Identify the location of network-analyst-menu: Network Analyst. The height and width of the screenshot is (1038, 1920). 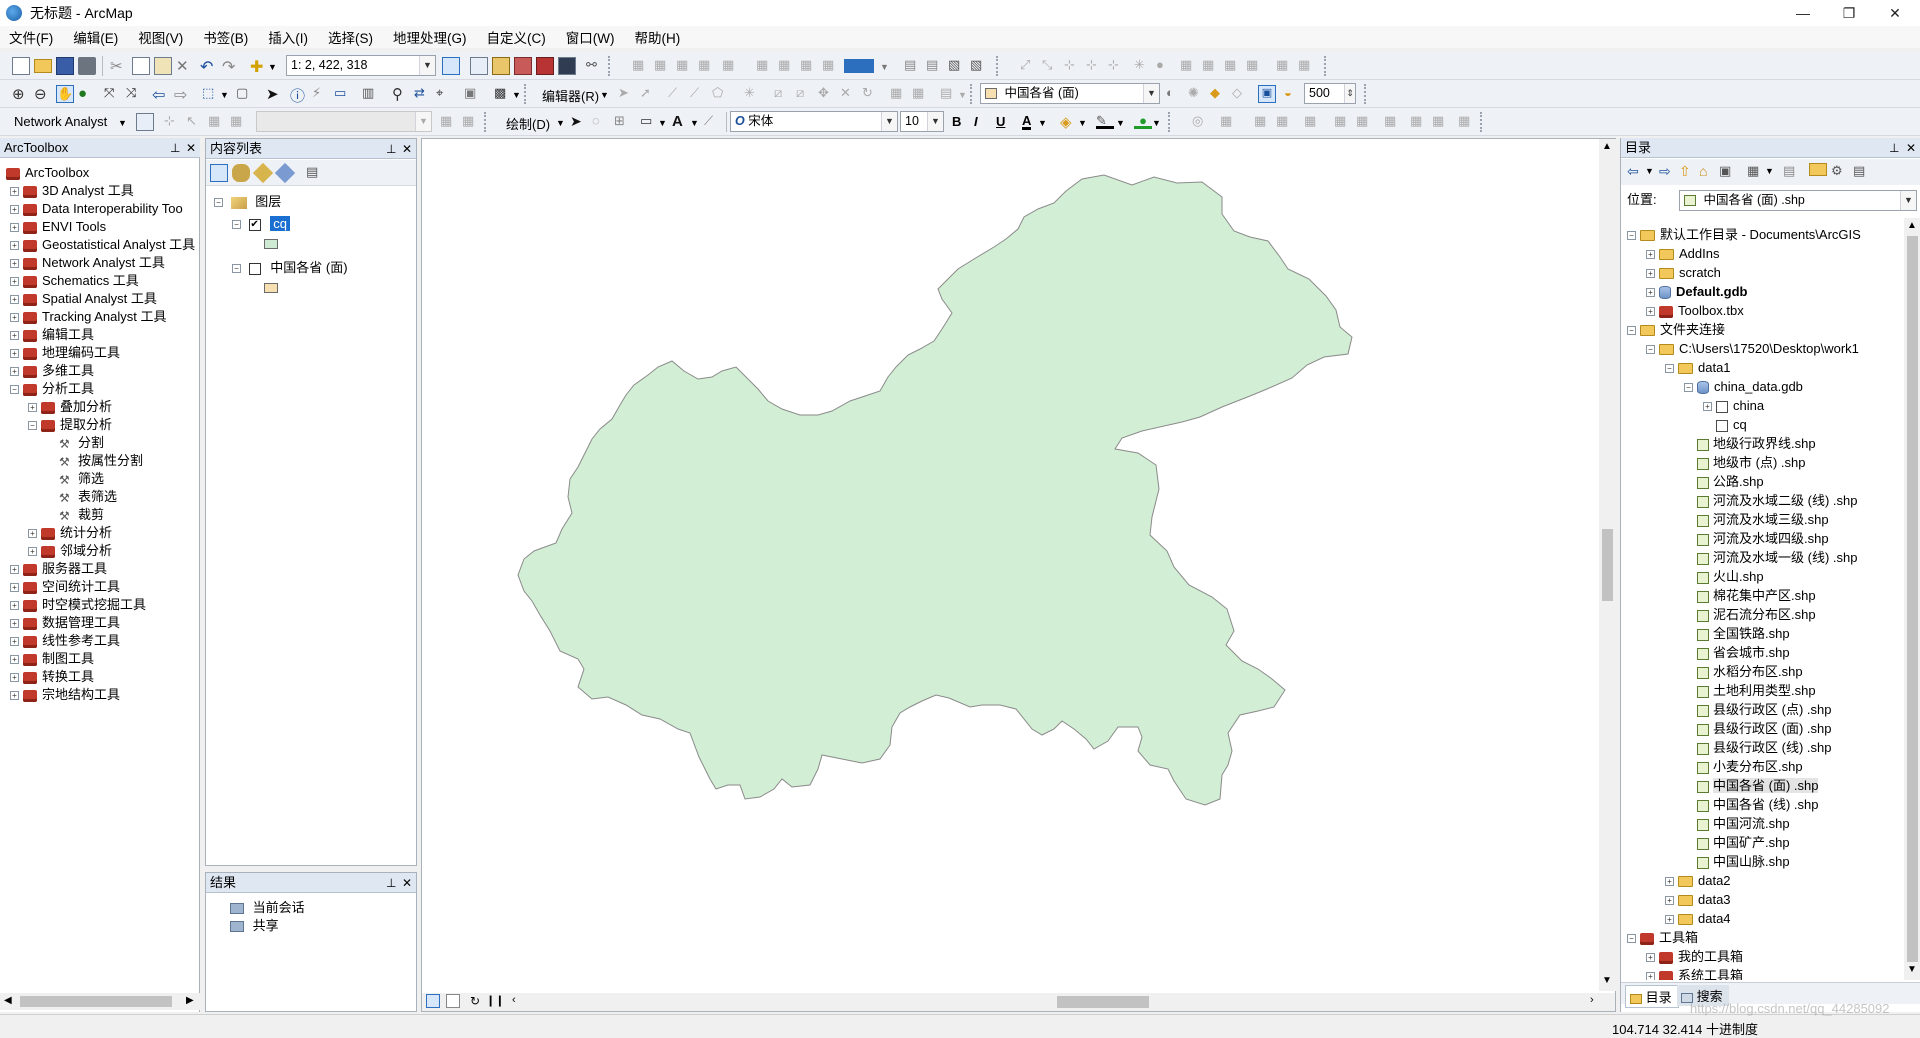
(60, 121).